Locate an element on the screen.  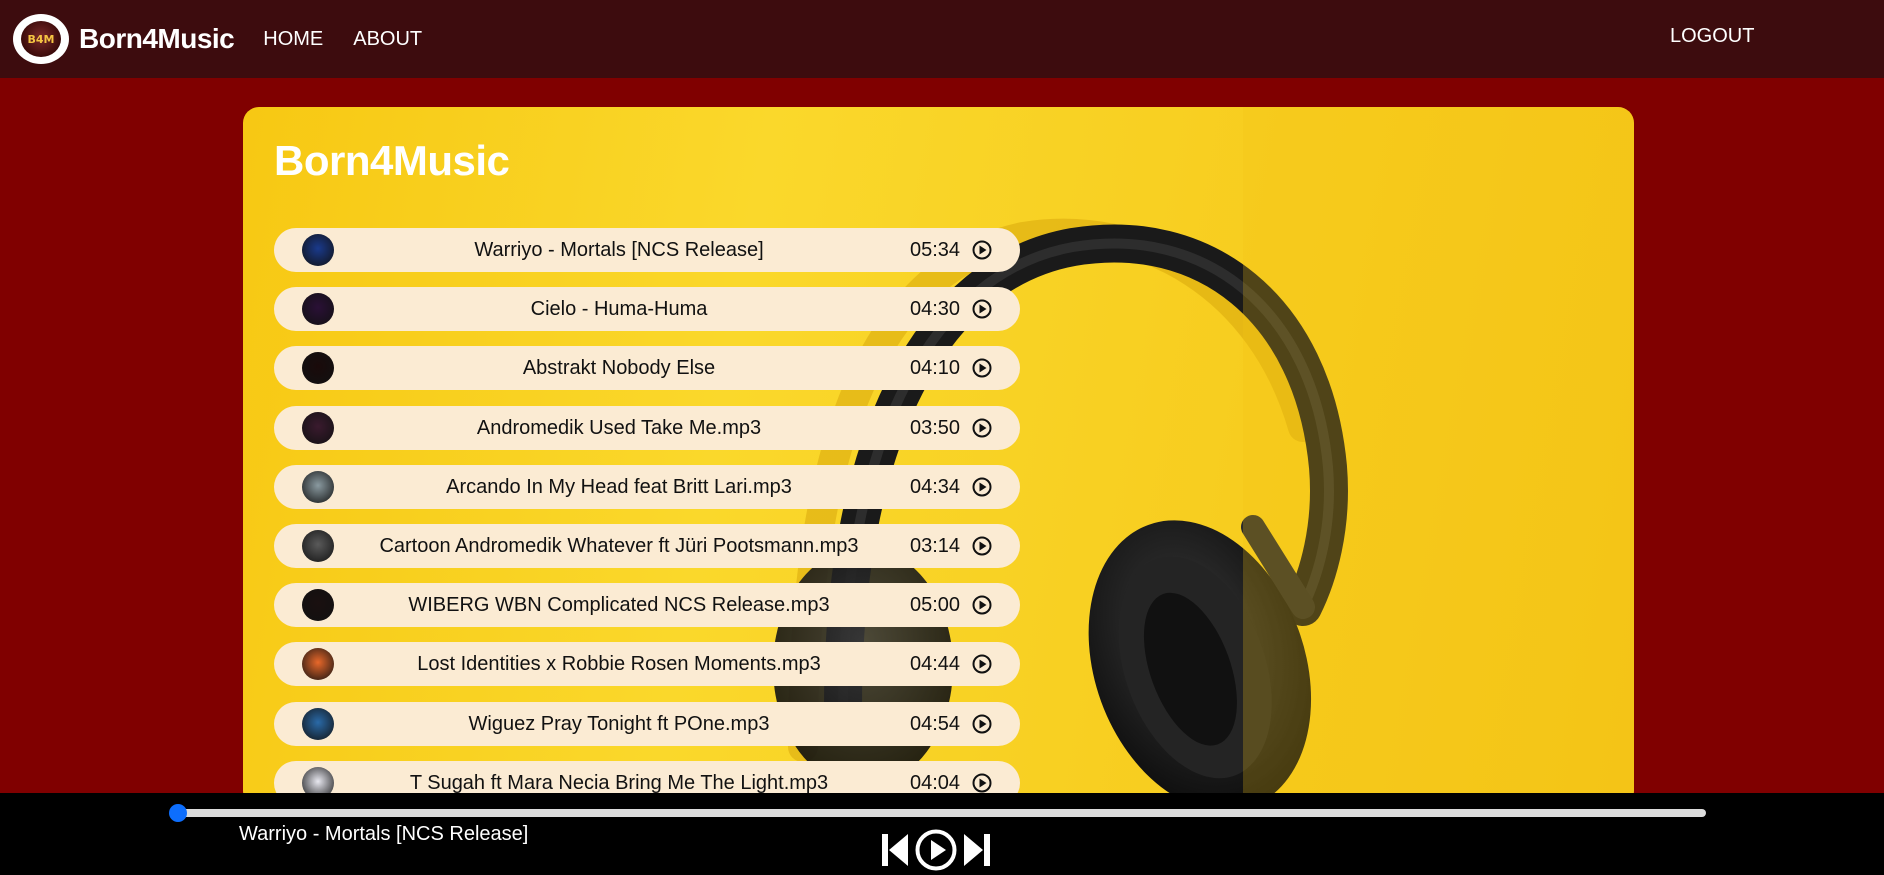
song-item: Warriyo - Mortals [NCS Release] 05:34 is located at coordinates (647, 250).